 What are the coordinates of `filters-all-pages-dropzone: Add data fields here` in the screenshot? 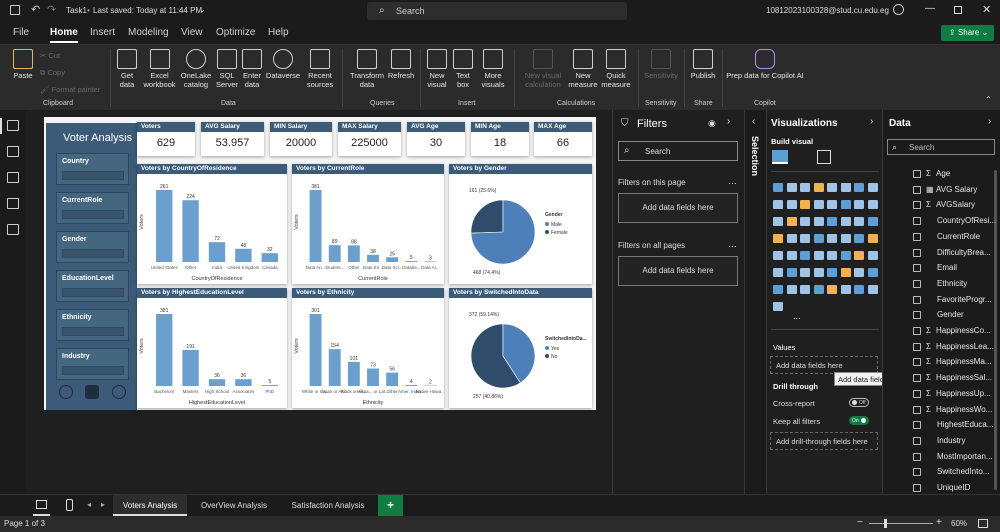 It's located at (678, 271).